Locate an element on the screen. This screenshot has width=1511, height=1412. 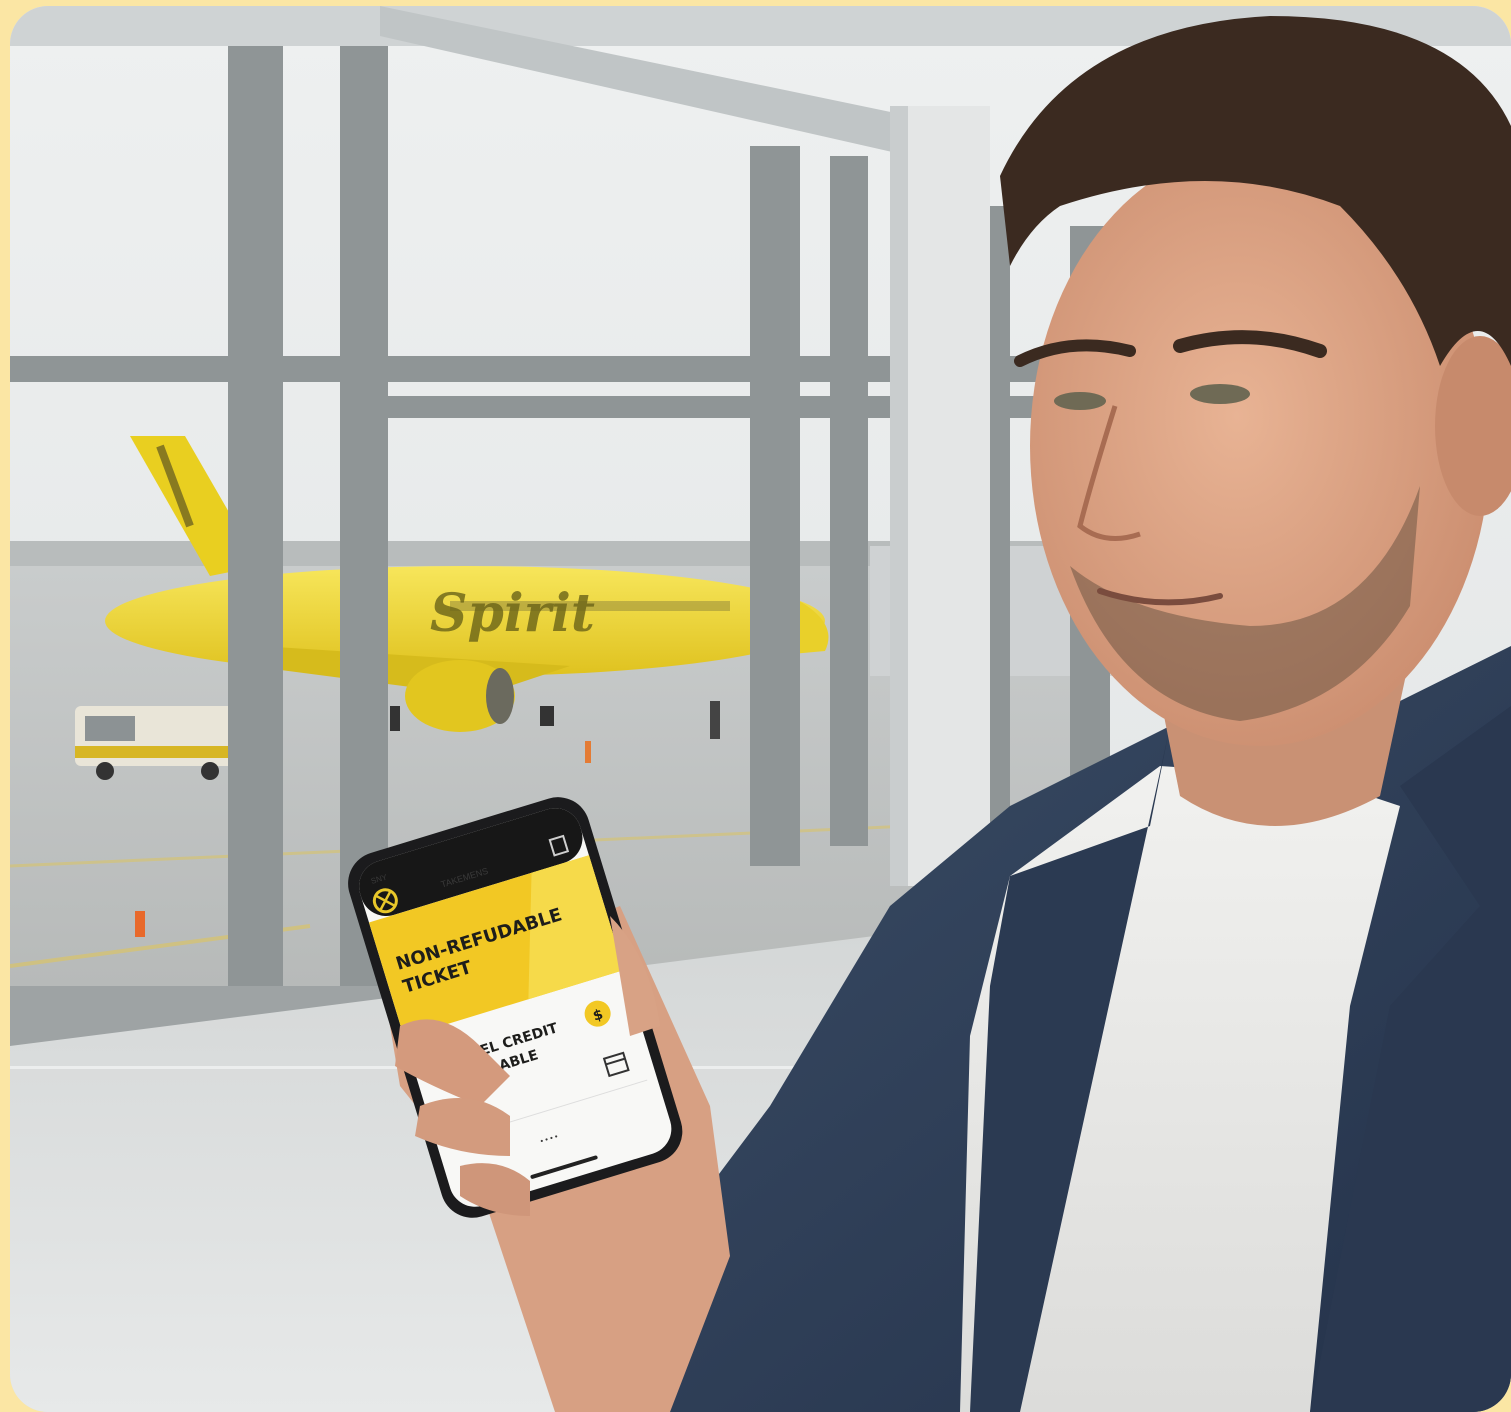
traffic-cone is located at coordinates (140, 924).